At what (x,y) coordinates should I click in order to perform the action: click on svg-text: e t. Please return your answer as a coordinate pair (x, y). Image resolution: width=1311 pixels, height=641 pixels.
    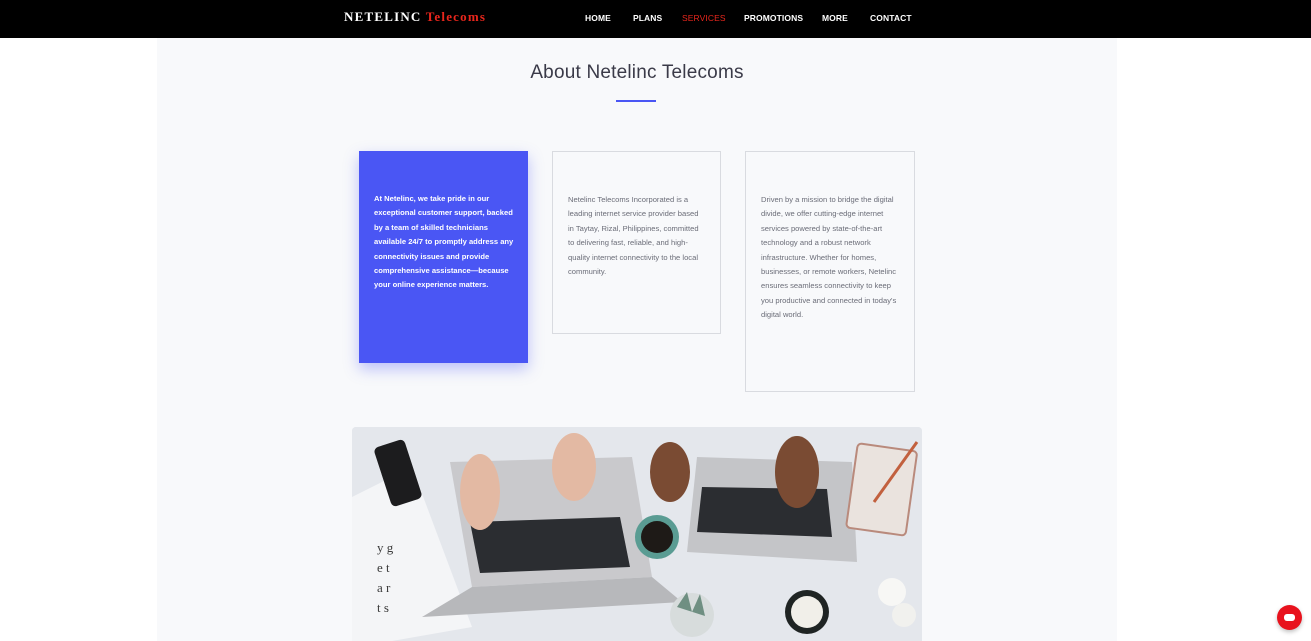
    Looking at the image, I should click on (383, 567).